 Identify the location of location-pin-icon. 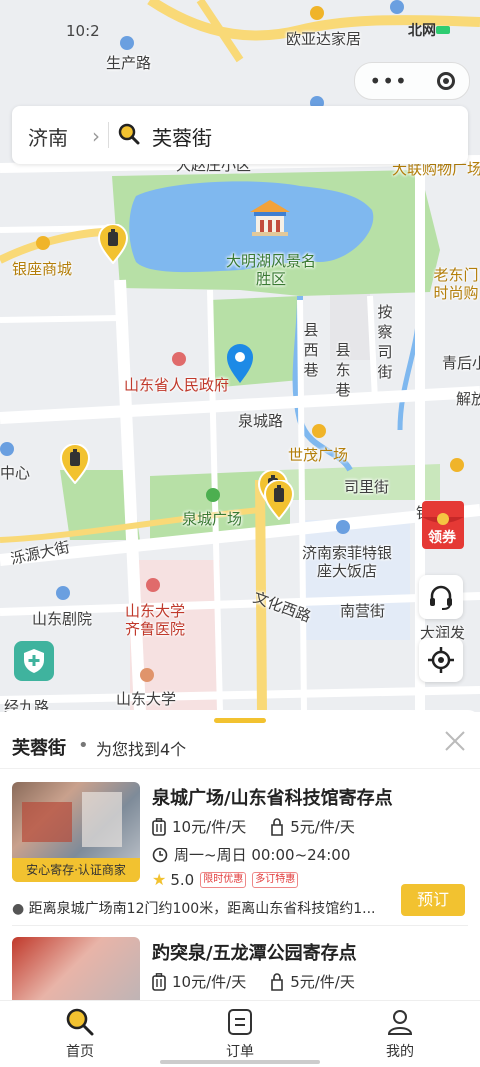
(240, 363).